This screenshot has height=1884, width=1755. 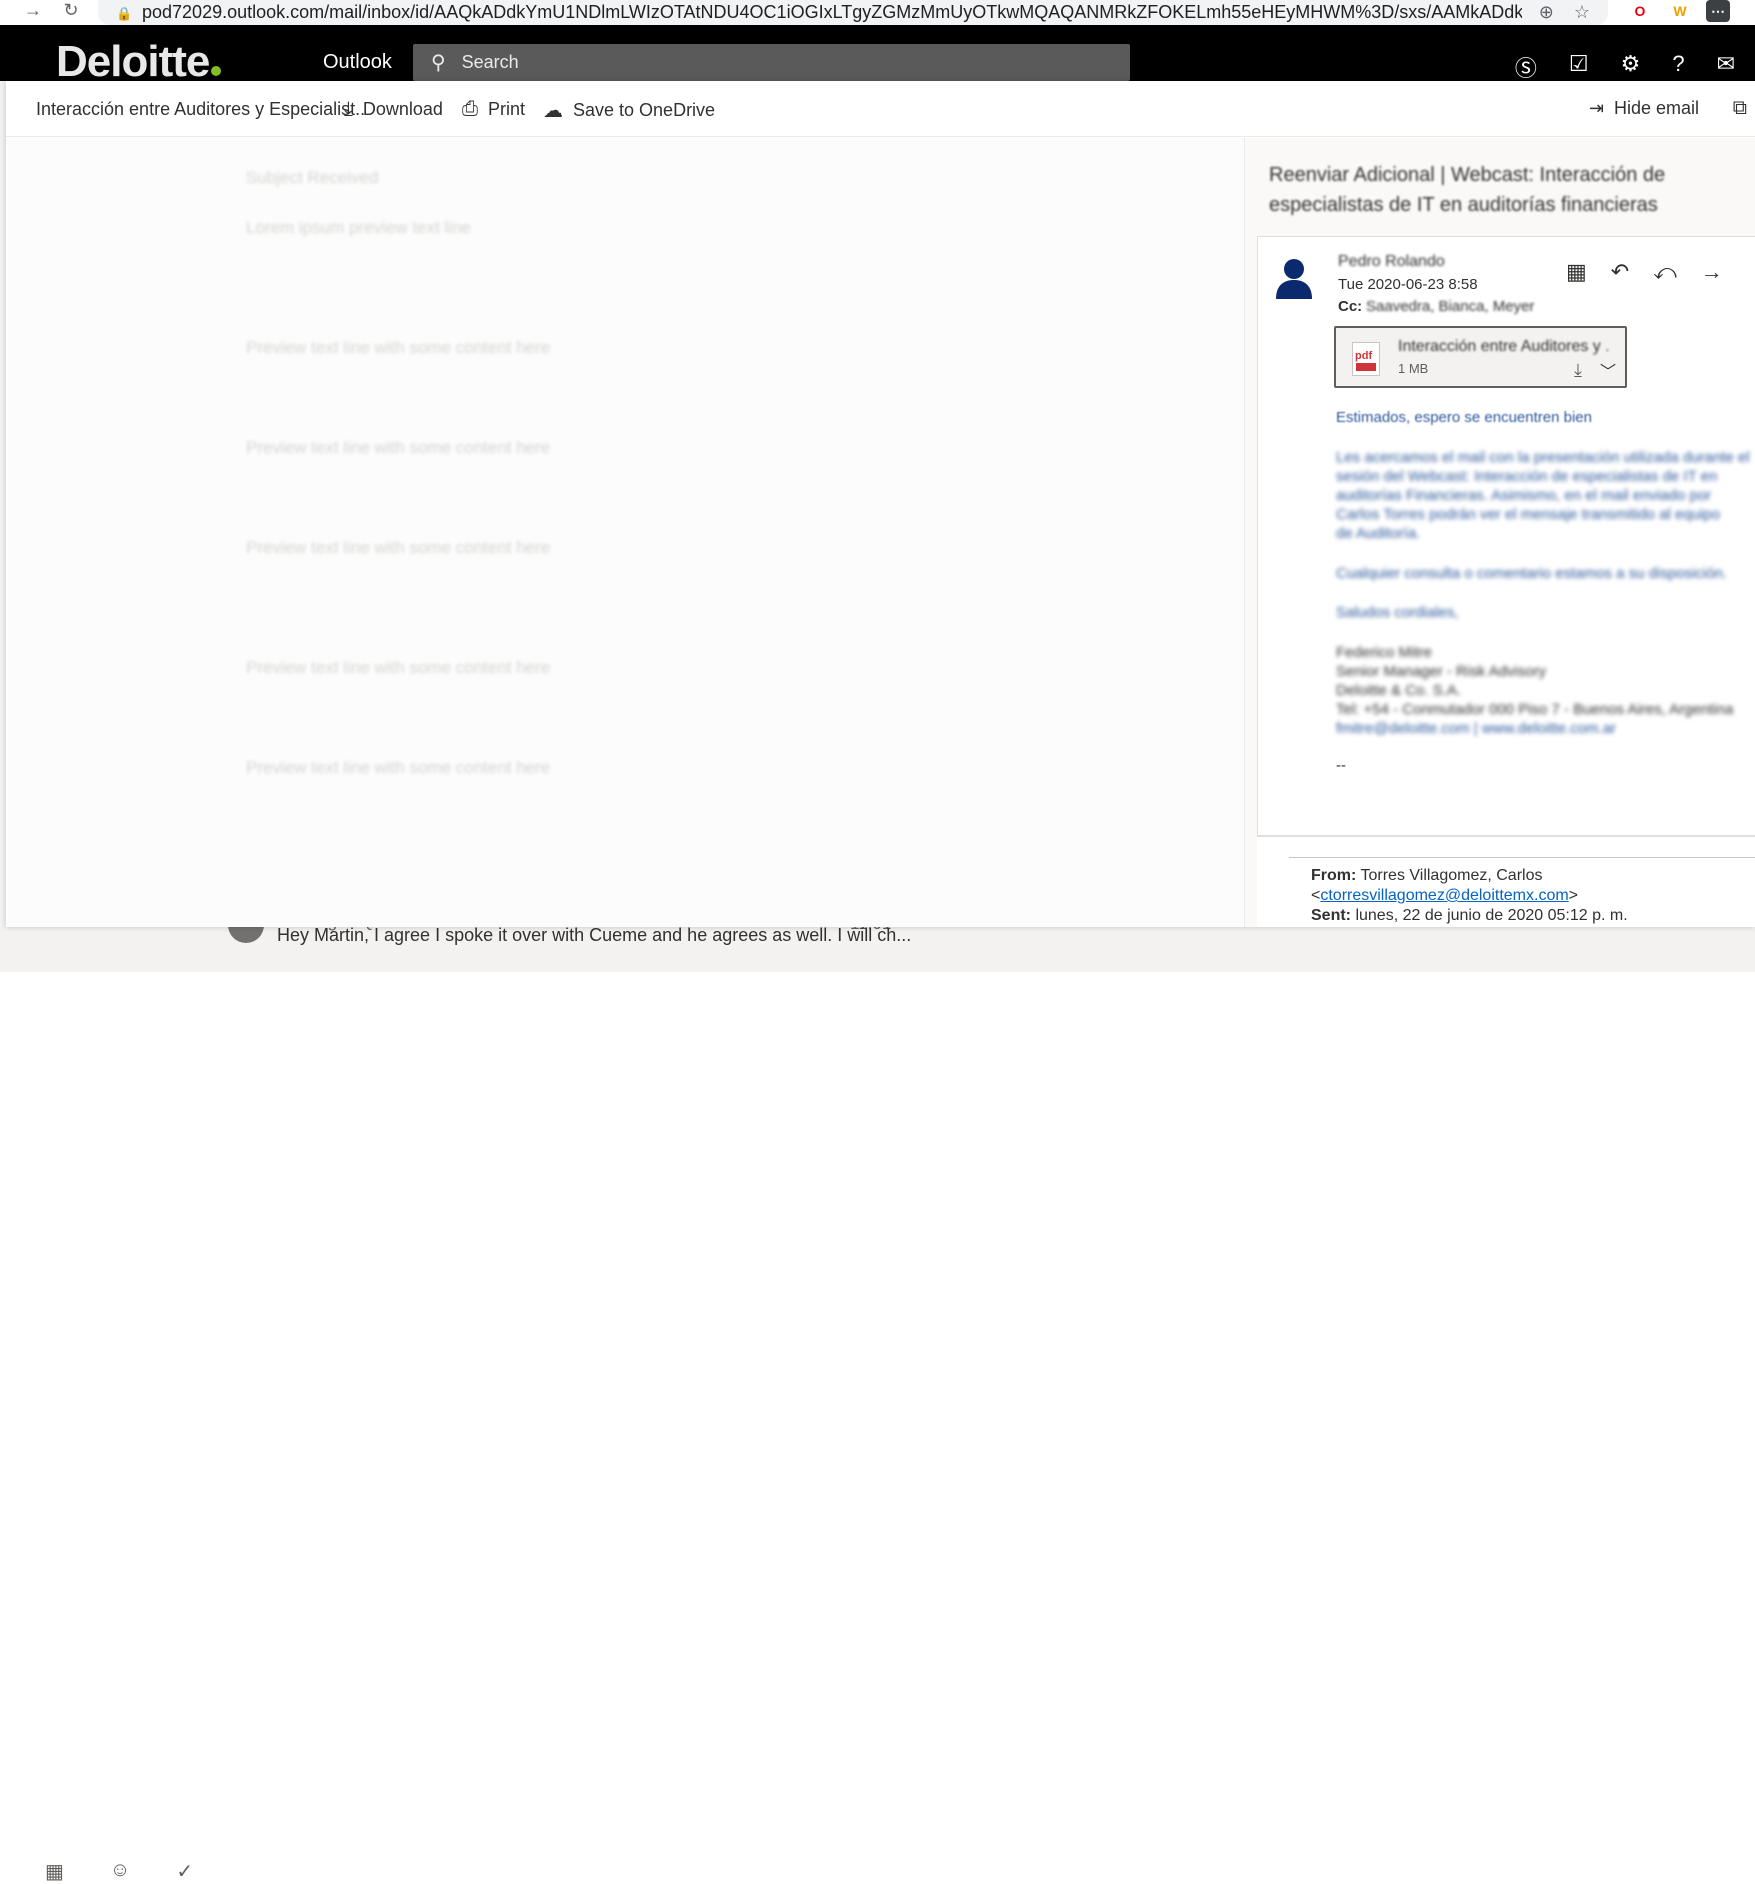 I want to click on popout-icon: ⧉, so click(x=1740, y=108).